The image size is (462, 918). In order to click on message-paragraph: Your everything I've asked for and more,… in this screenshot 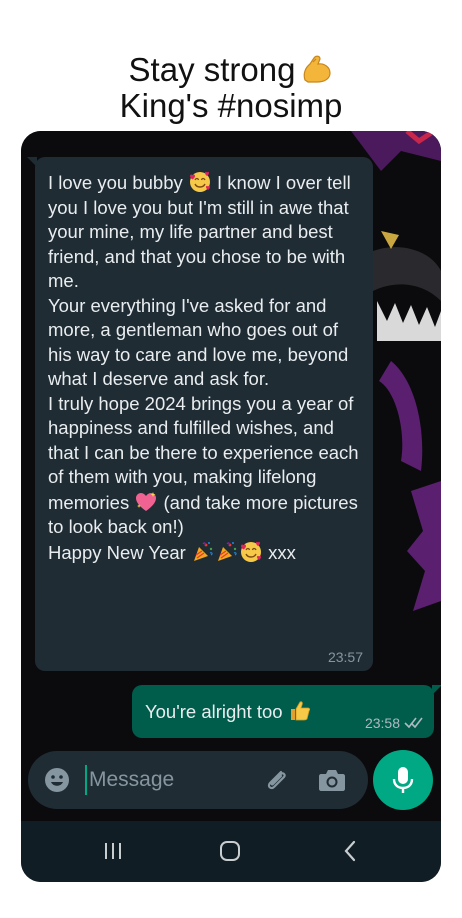, I will do `click(207, 343)`.